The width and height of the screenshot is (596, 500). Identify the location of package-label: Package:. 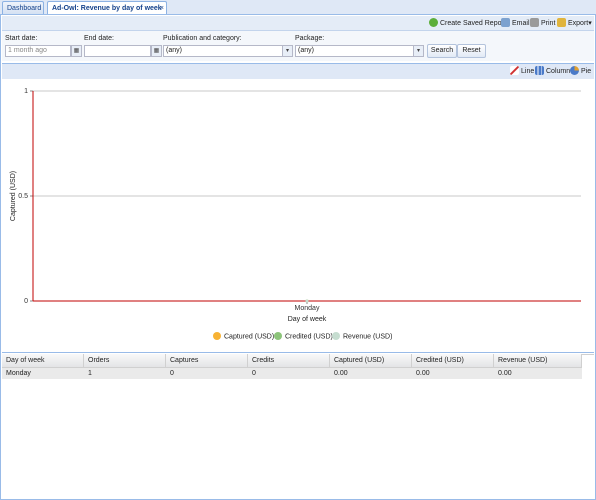
(310, 38).